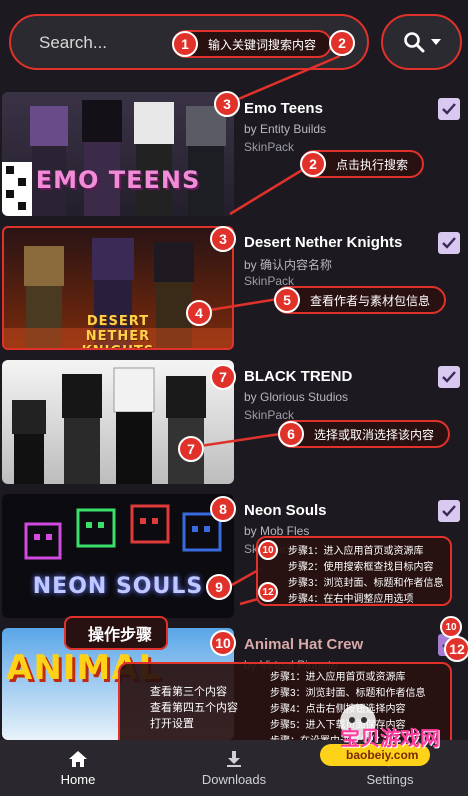 The width and height of the screenshot is (468, 796). I want to click on step-badge: 9, so click(219, 587).